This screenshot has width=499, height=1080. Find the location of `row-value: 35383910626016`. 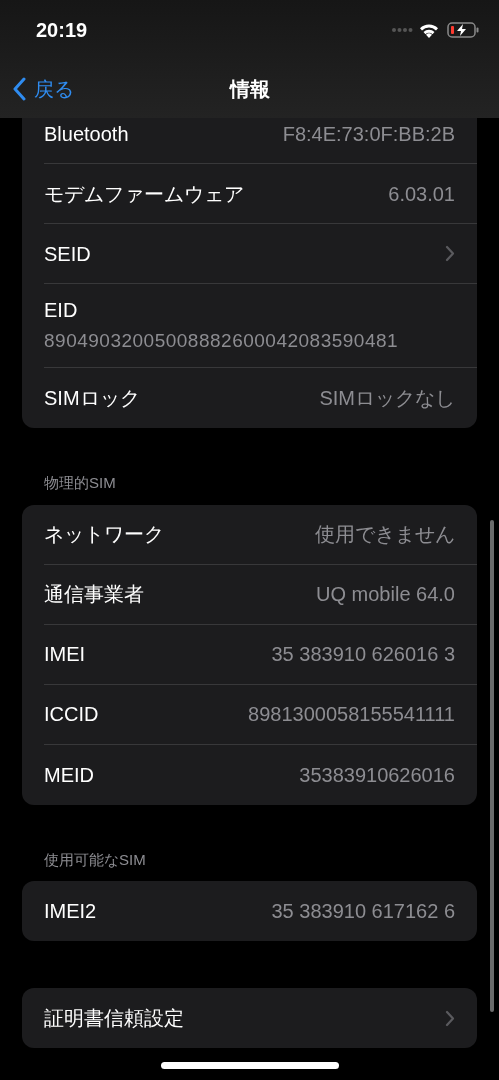

row-value: 35383910626016 is located at coordinates (377, 775).